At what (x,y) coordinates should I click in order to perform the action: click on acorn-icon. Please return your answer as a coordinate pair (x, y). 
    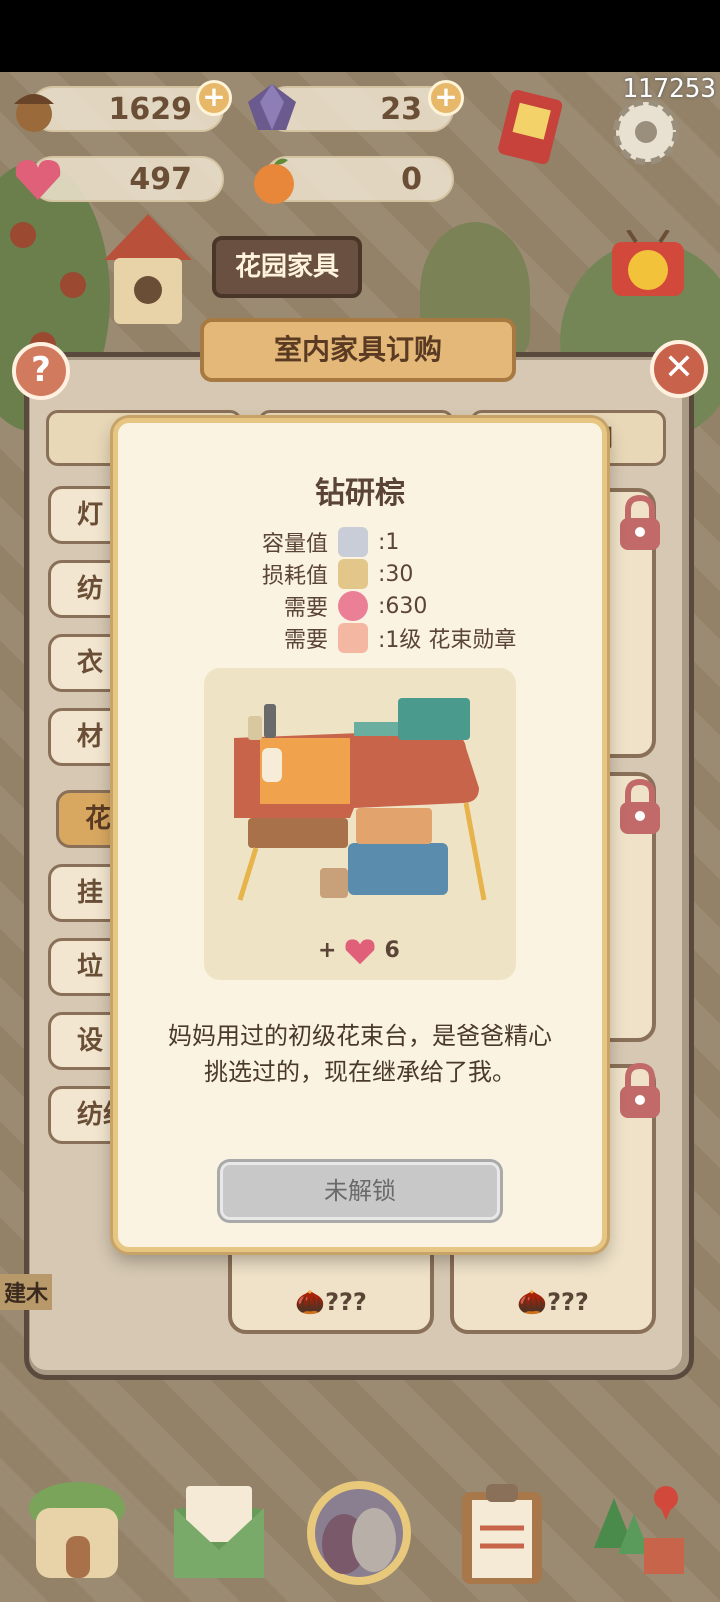
    Looking at the image, I should click on (34, 113).